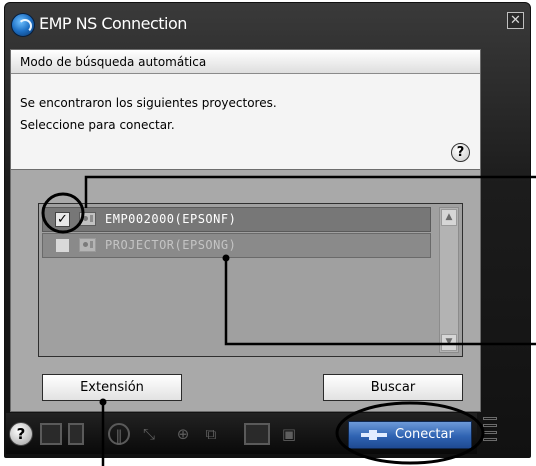 This screenshot has height=466, width=536. What do you see at coordinates (171, 219) in the screenshot?
I see `projector-name: EMP002000(EPSONF)` at bounding box center [171, 219].